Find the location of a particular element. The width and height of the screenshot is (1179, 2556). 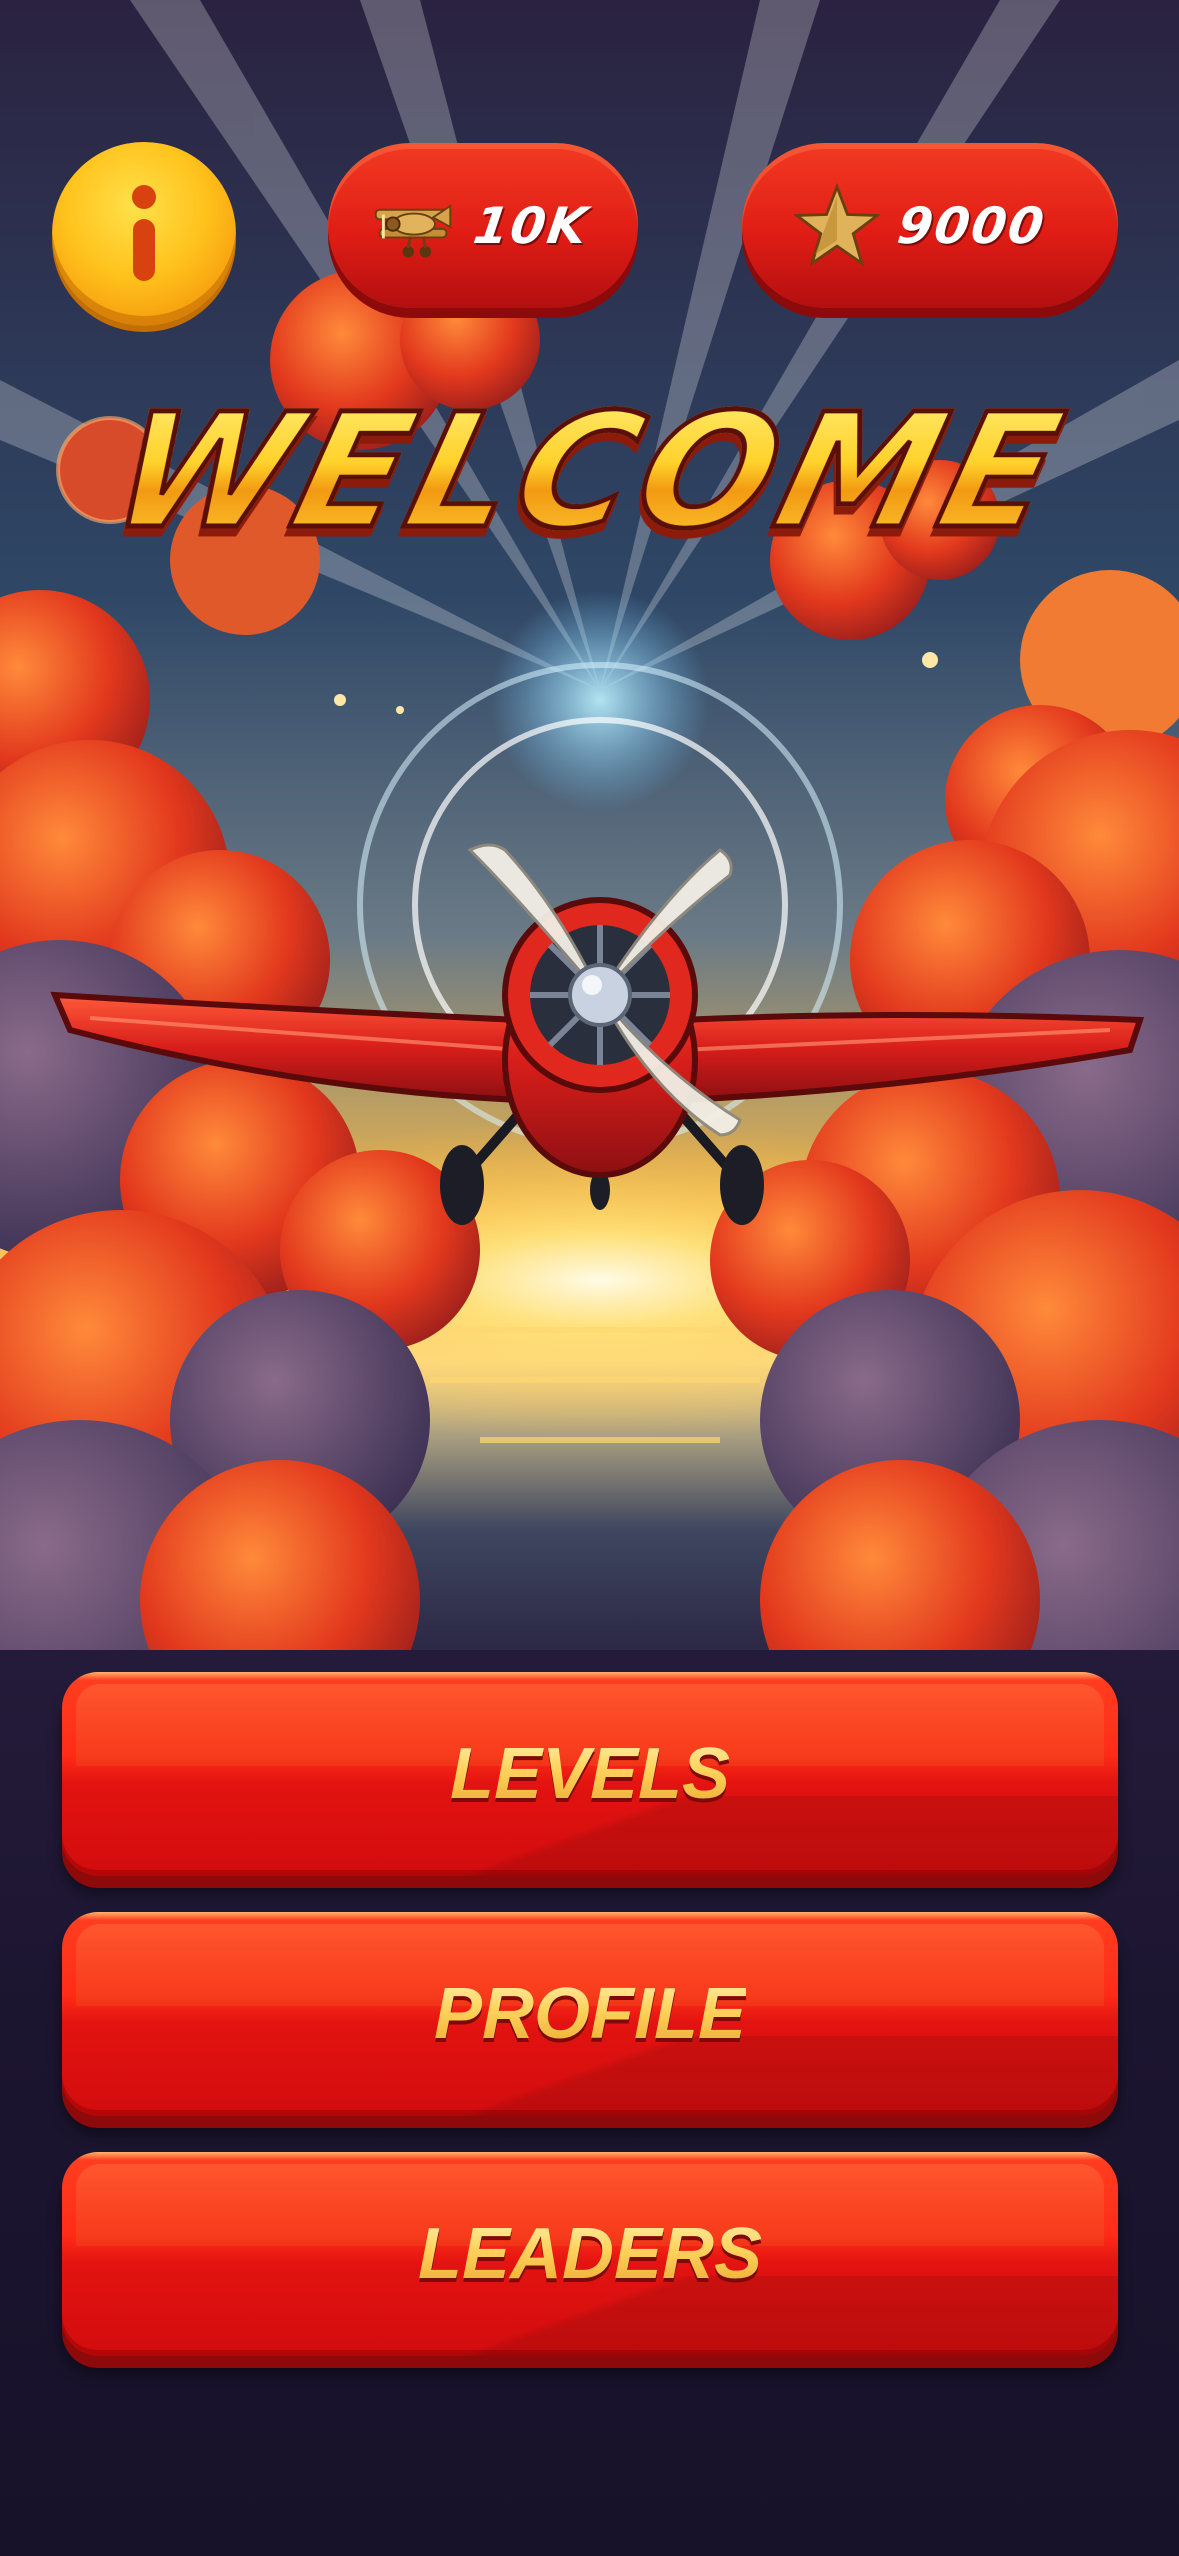

profile-button: PROFILE is located at coordinates (590, 2014).